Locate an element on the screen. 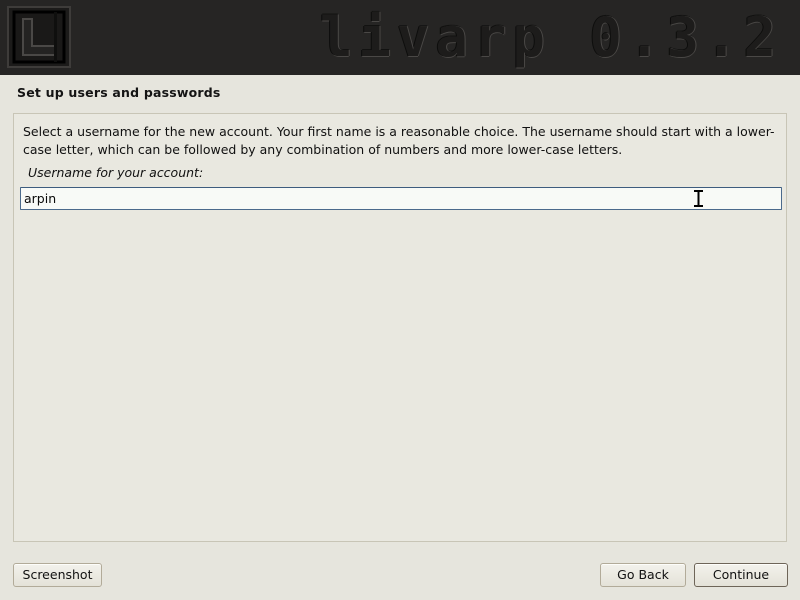  username-input is located at coordinates (401, 198).